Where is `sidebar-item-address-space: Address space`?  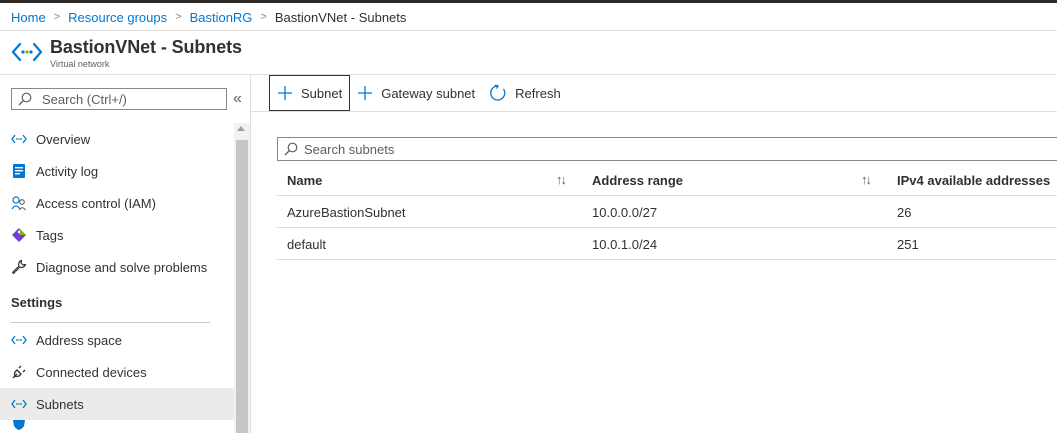 sidebar-item-address-space: Address space is located at coordinates (117, 340).